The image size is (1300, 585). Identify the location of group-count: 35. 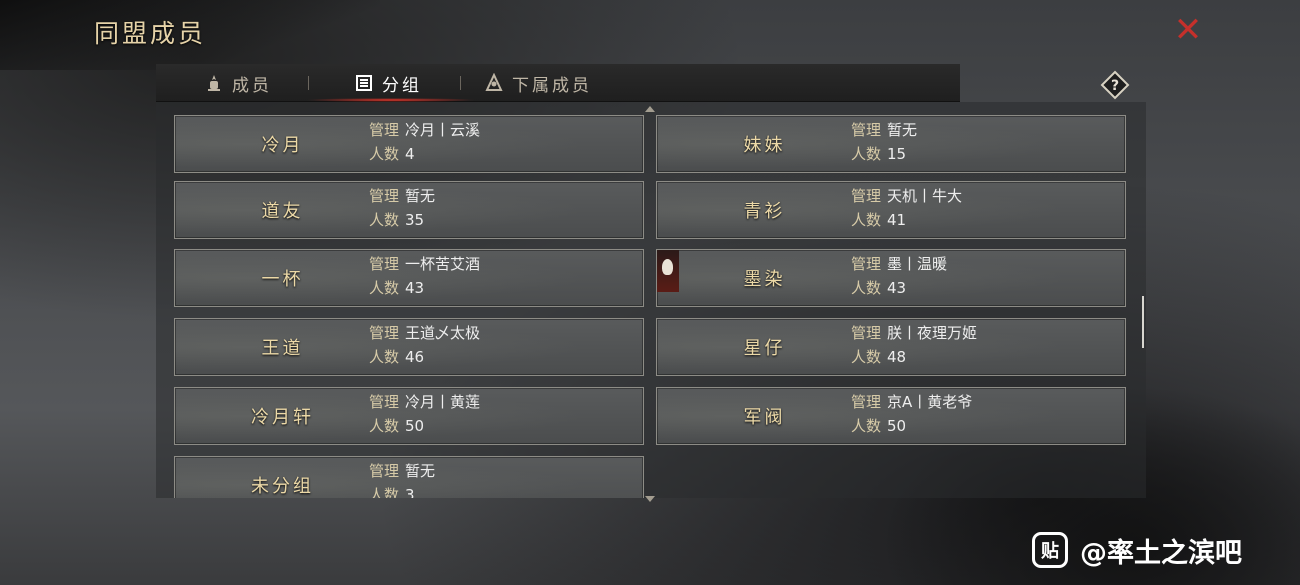
(415, 220).